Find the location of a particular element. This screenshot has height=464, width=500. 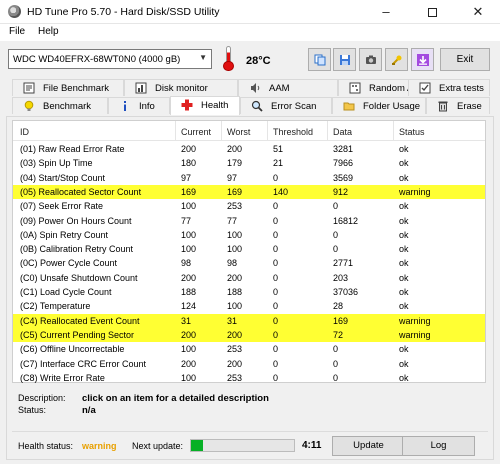

cell-status: warning is located at coordinates (415, 334).